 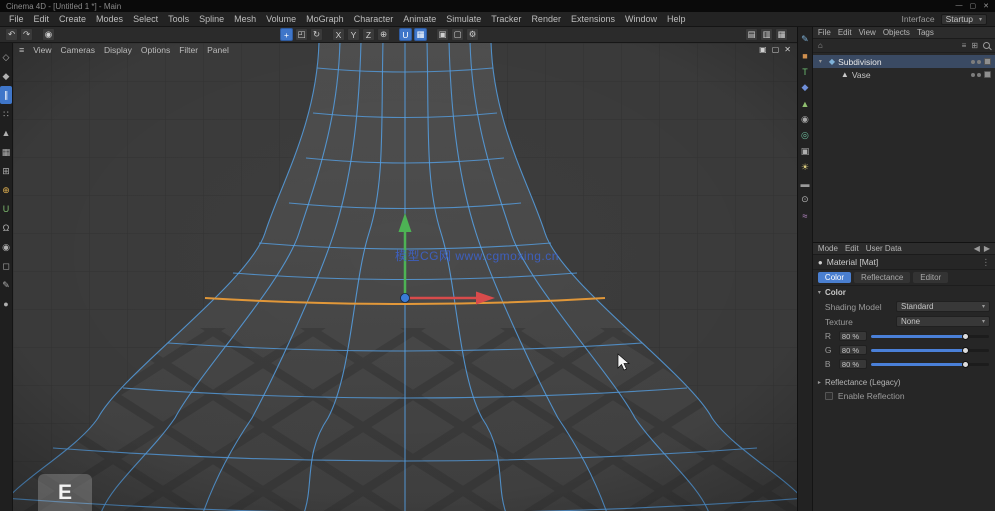 What do you see at coordinates (281, 19) in the screenshot?
I see `menu-item: Volume` at bounding box center [281, 19].